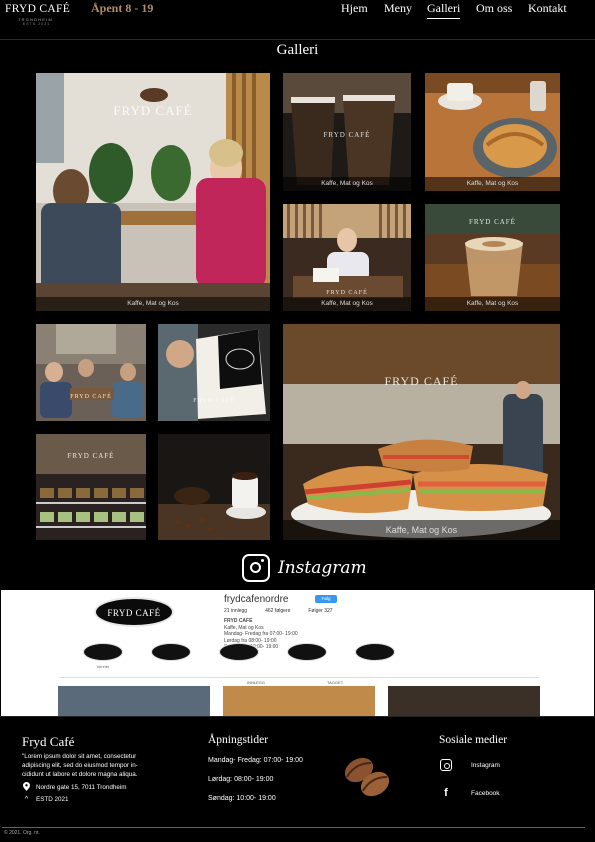  Describe the element at coordinates (37, 24) in the screenshot. I see `logo-estd: ESTD 2021` at that location.